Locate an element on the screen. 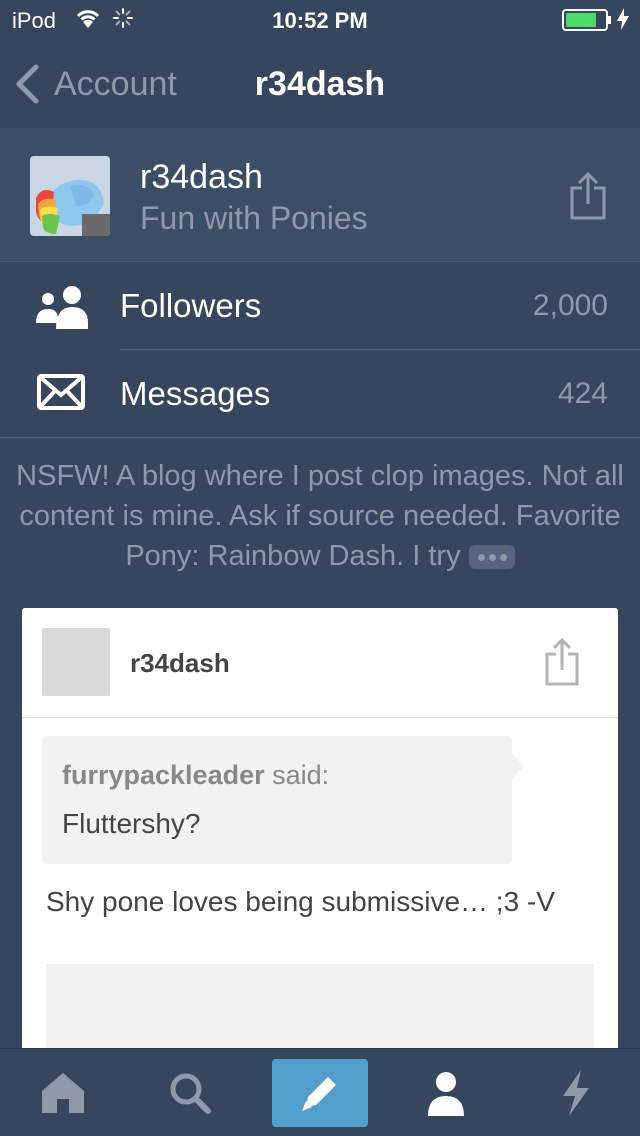 The width and height of the screenshot is (640, 1136). avatar-image is located at coordinates (70, 196).